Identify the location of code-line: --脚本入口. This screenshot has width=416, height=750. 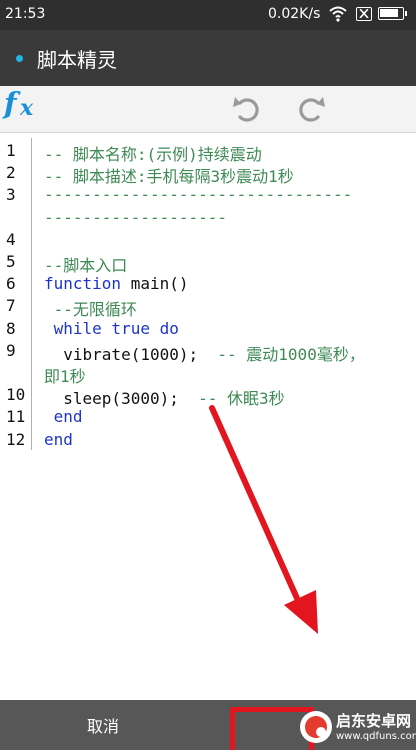
(85, 264).